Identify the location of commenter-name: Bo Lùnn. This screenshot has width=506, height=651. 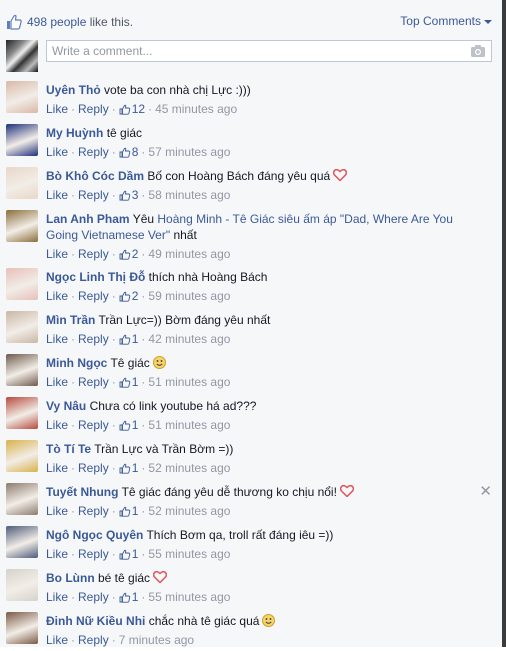
(70, 578).